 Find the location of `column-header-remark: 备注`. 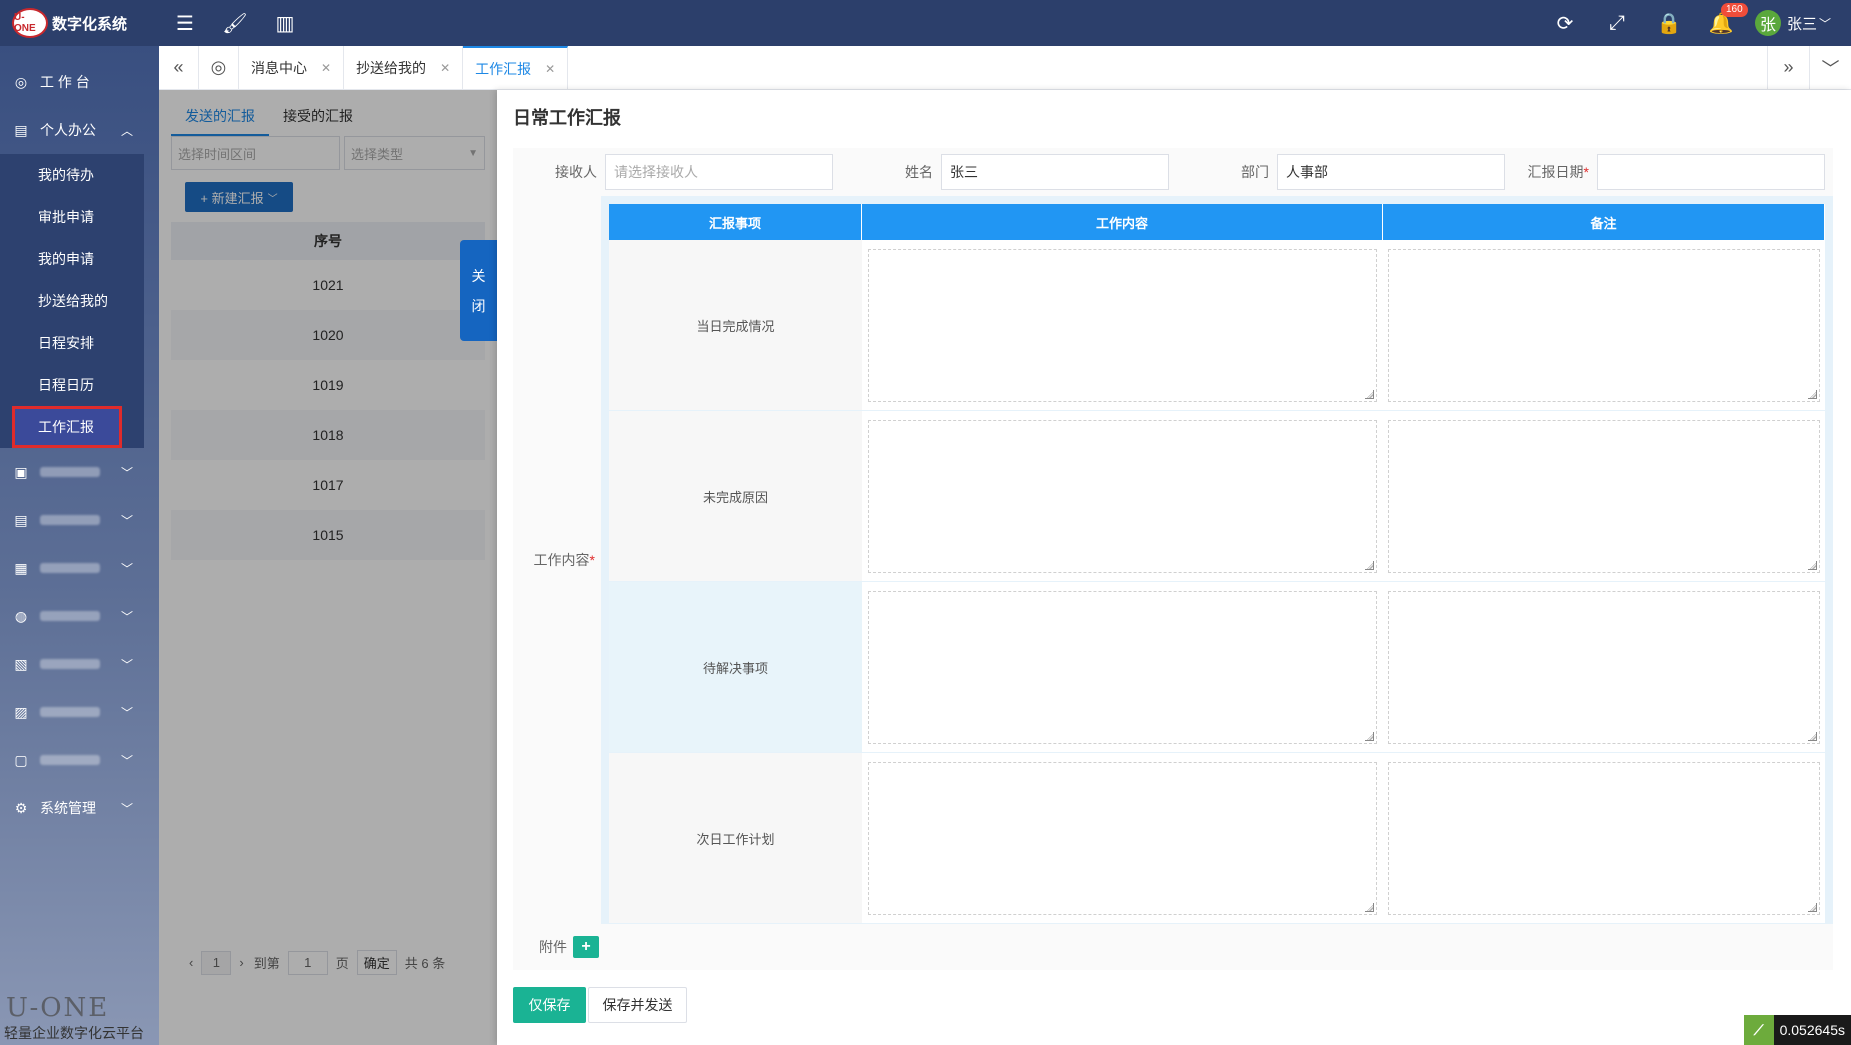

column-header-remark: 备注 is located at coordinates (1604, 222).